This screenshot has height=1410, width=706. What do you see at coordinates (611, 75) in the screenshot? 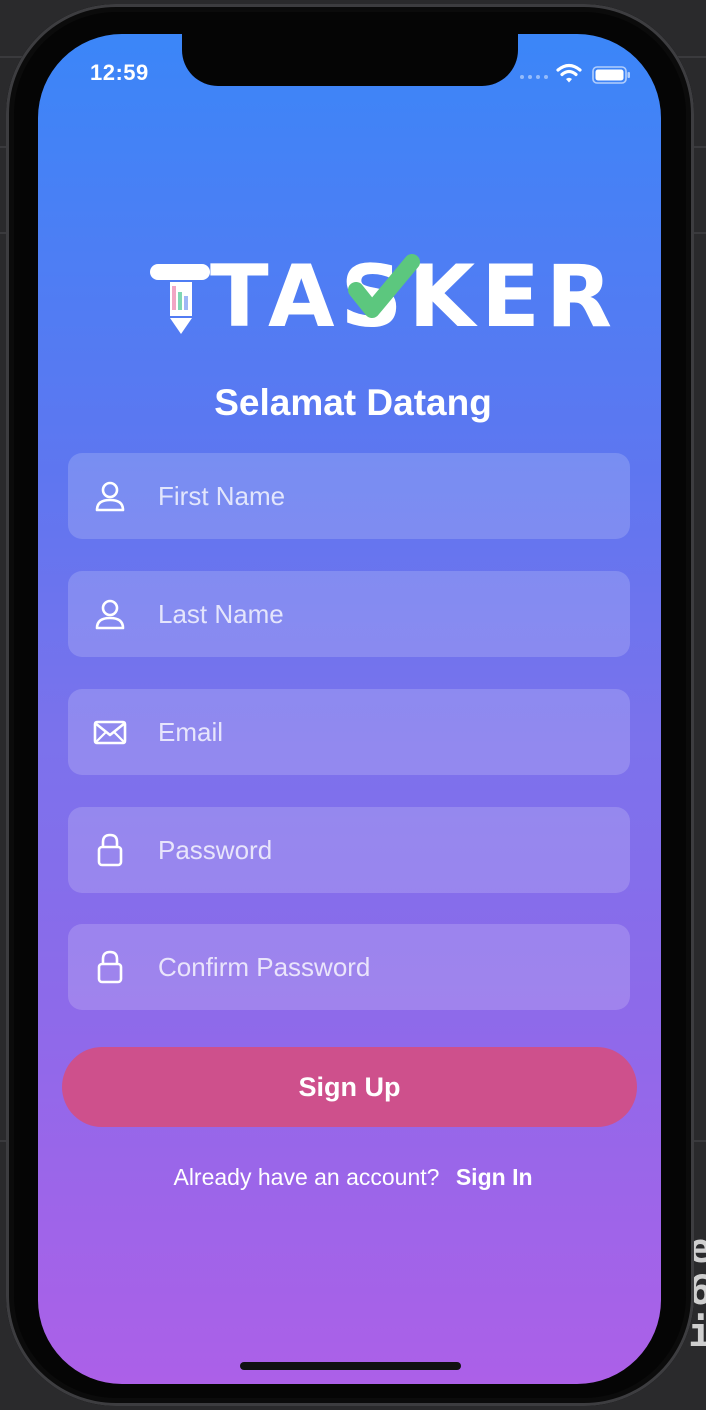
I see `battery-icon` at bounding box center [611, 75].